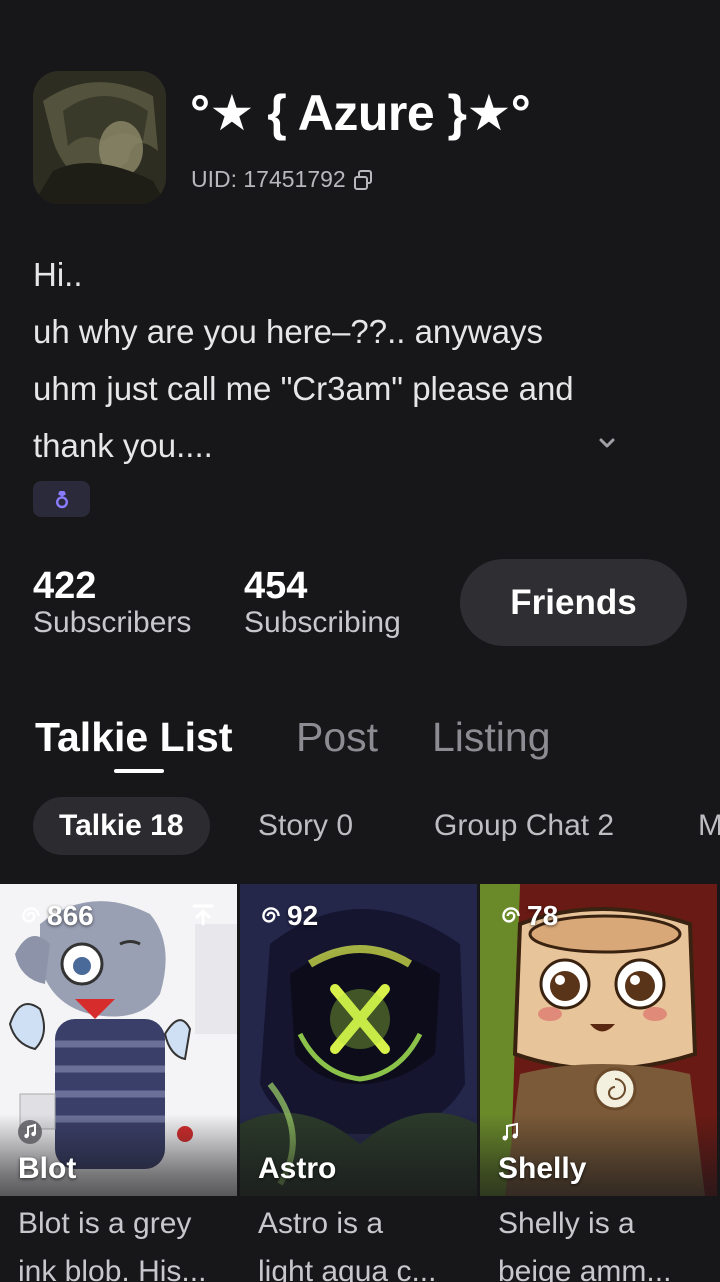  Describe the element at coordinates (321, 1223) in the screenshot. I see `card-desc-line: Astro is a` at that location.